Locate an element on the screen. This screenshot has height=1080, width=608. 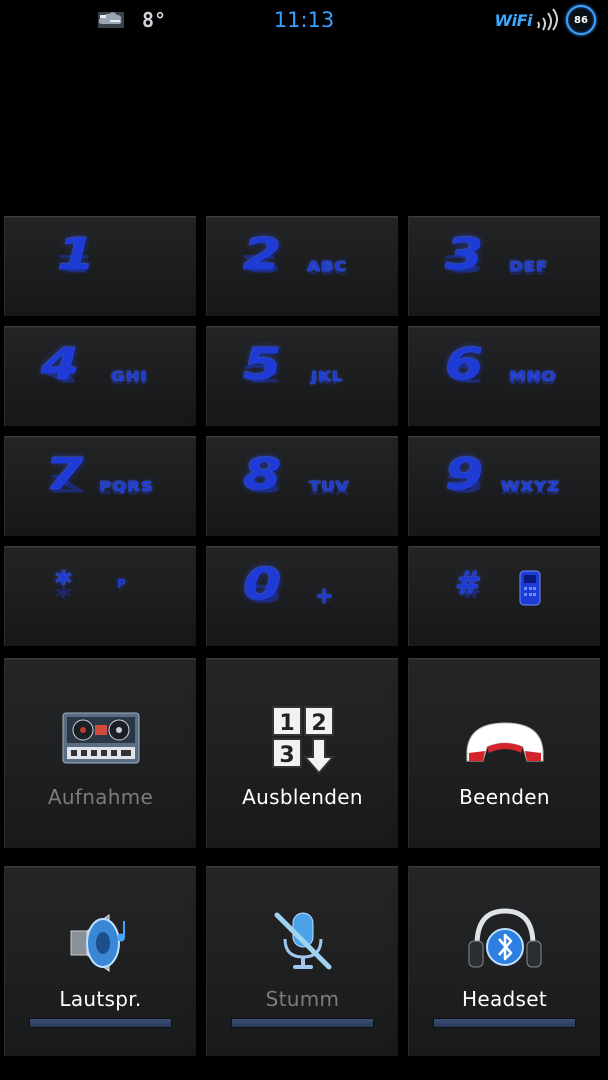
key-digit-reflection: 0 is located at coordinates (262, 593).